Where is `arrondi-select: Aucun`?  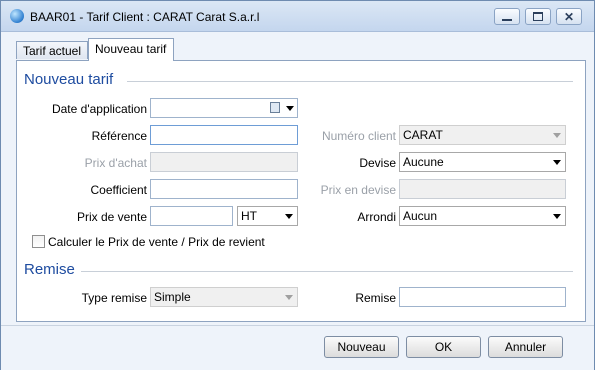 arrondi-select: Aucun is located at coordinates (482, 216).